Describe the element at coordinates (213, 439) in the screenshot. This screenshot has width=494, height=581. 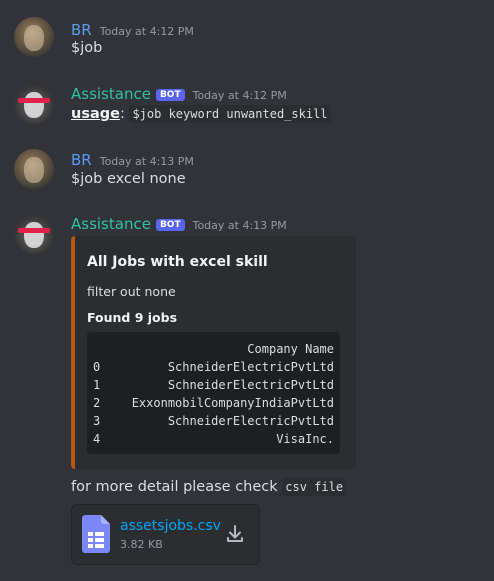
I see `table-row: 4 VisaInc.` at that location.